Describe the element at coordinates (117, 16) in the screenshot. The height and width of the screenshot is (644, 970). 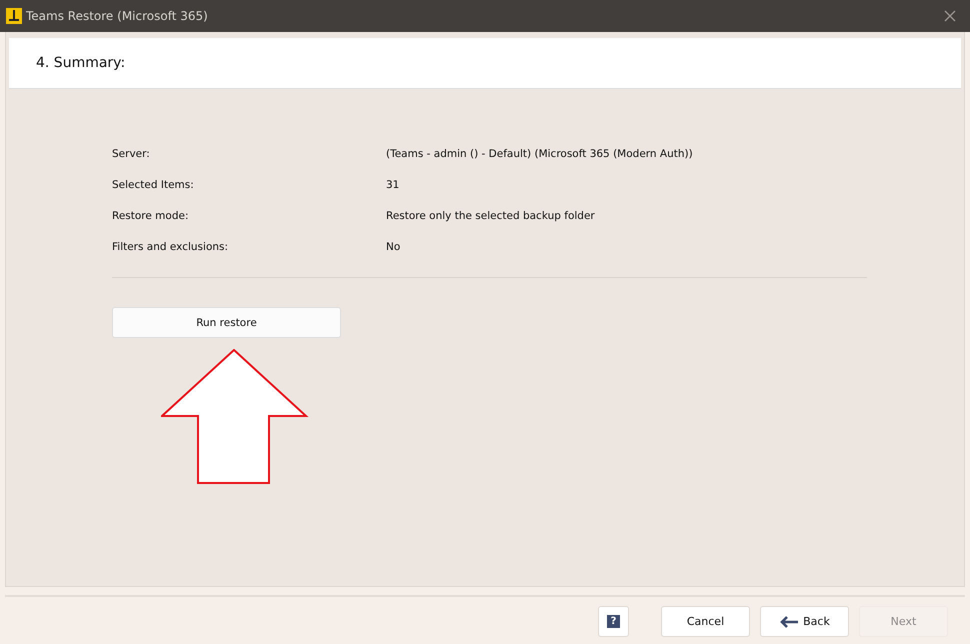
I see `window-title: Teams Restore (Microsoft 365)` at that location.